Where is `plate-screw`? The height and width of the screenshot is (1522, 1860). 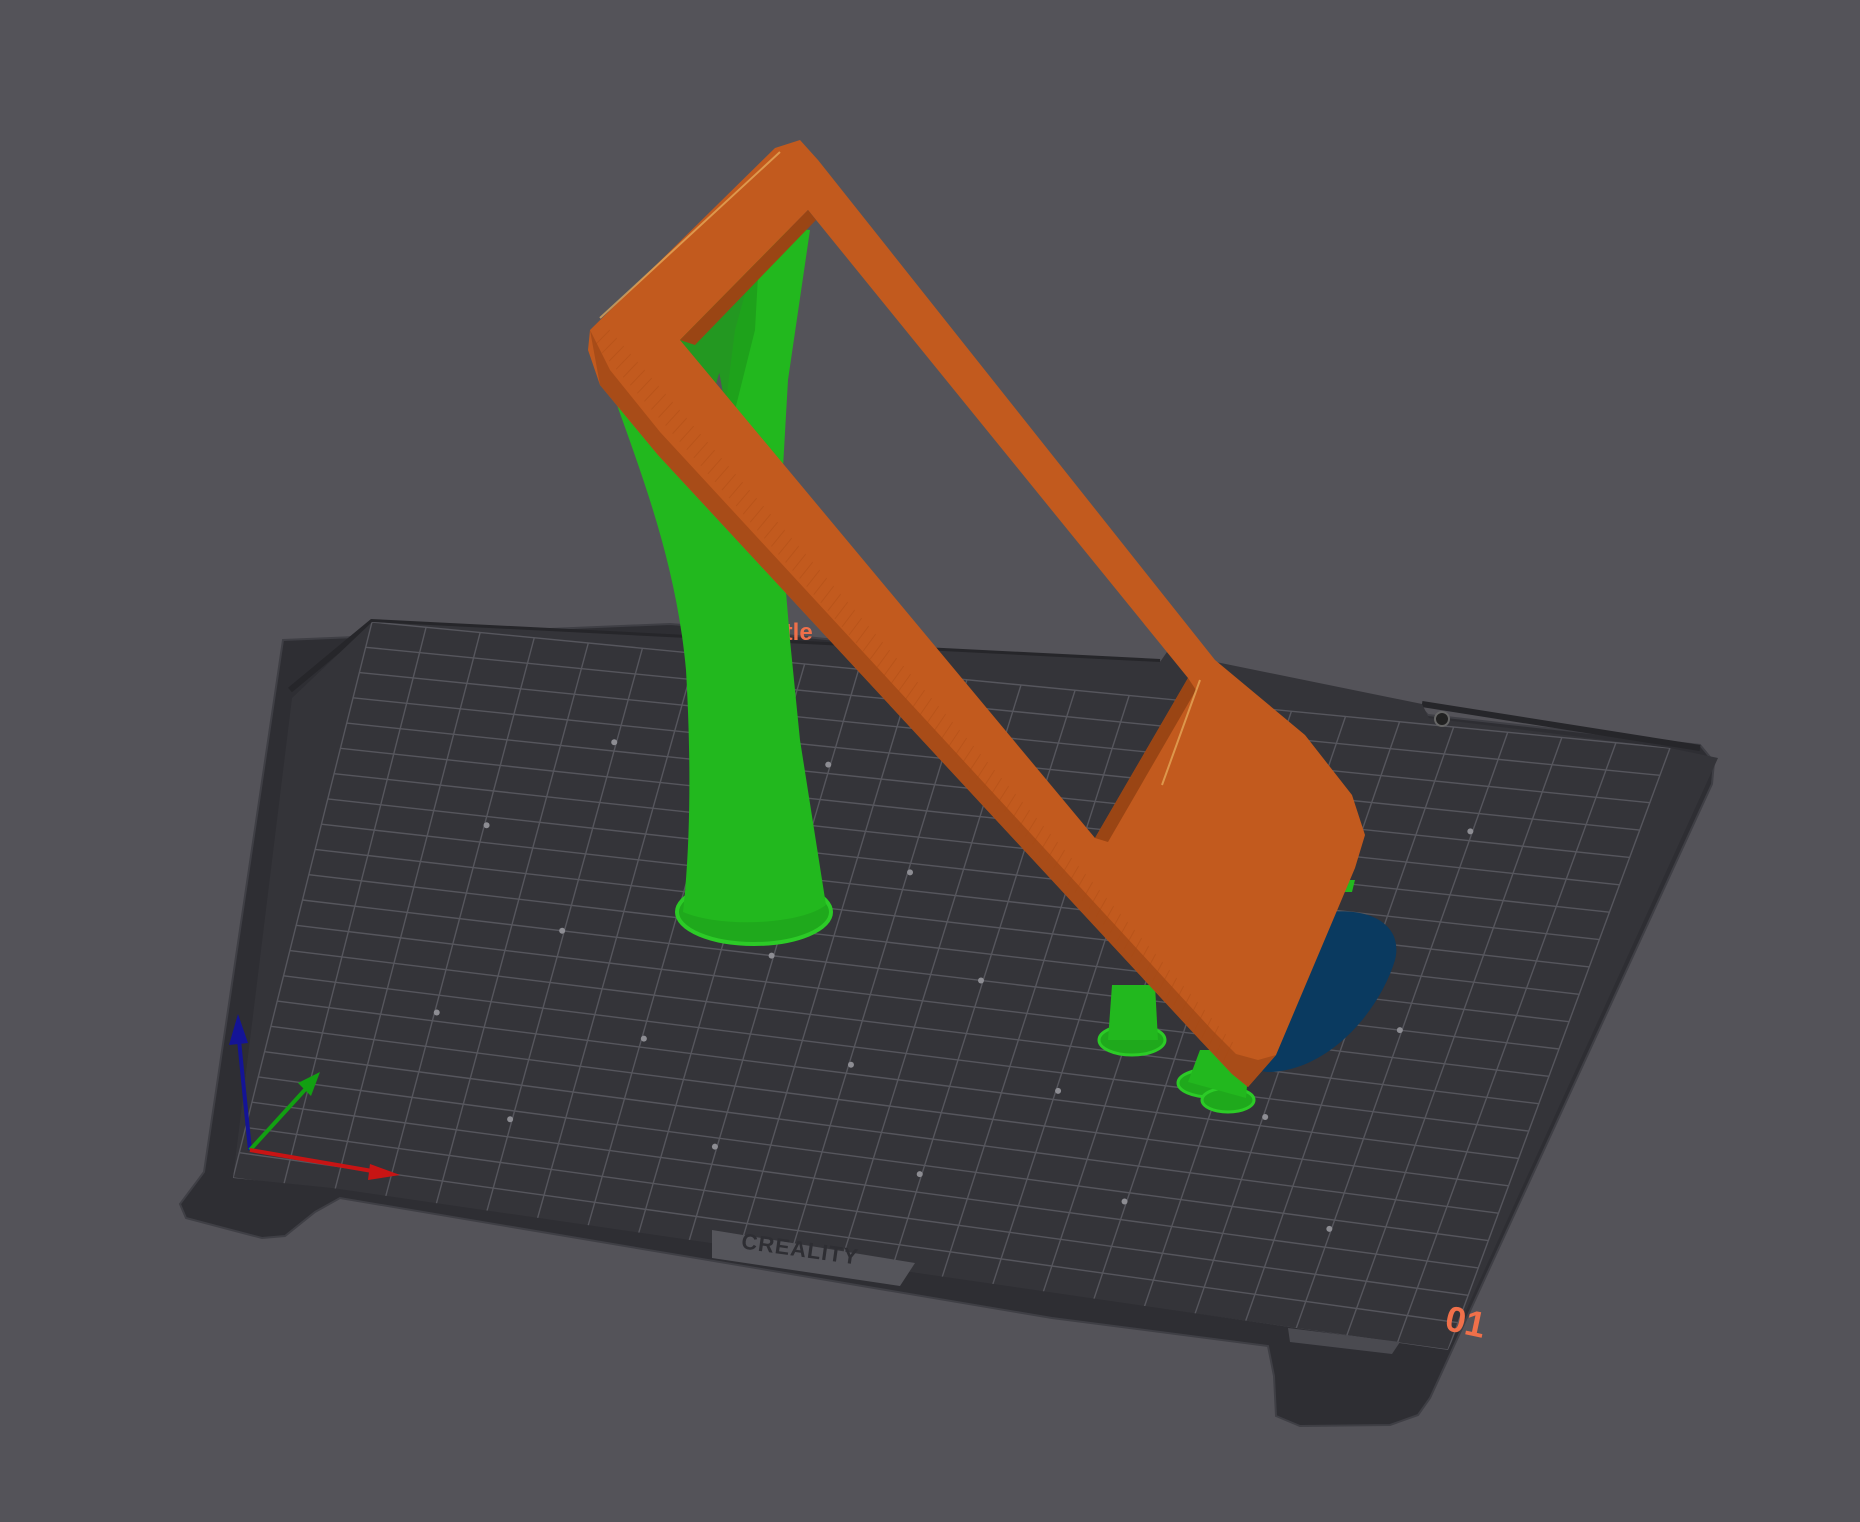
plate-screw is located at coordinates (1442, 719).